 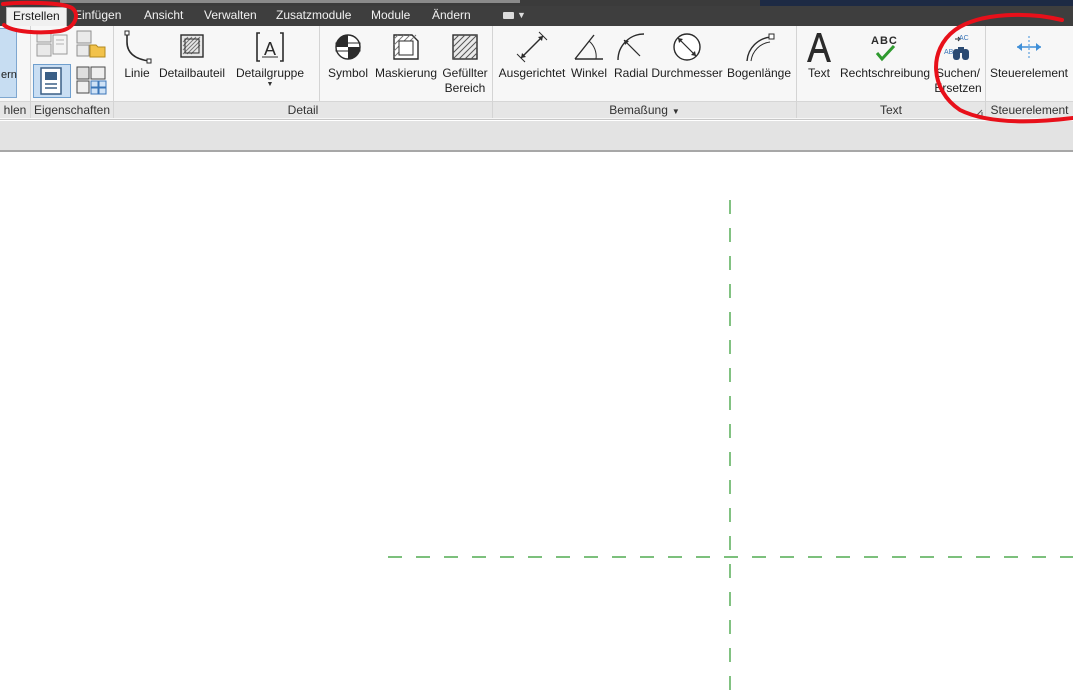 What do you see at coordinates (465, 63) in the screenshot?
I see `filled-region-button: Gefüllter Bereich` at bounding box center [465, 63].